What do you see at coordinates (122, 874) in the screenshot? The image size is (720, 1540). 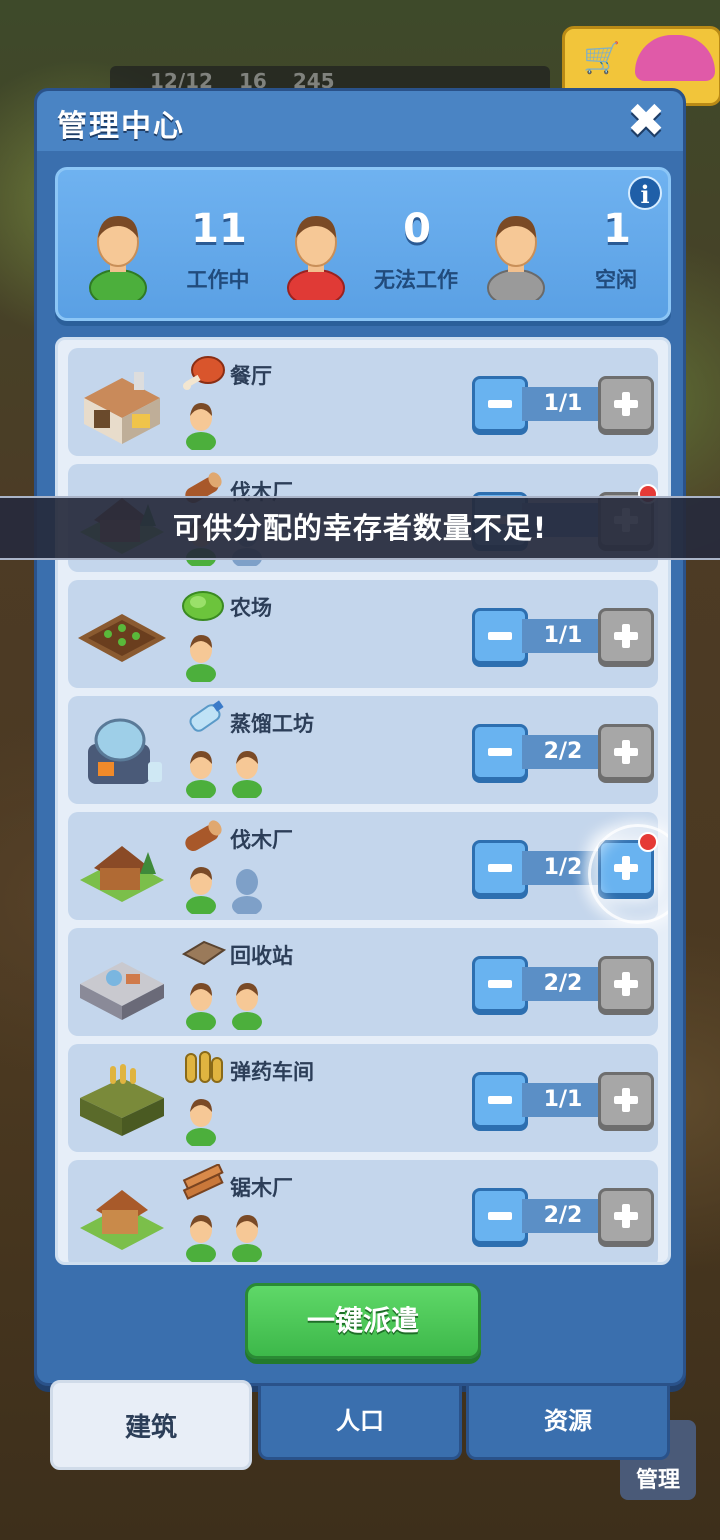 I see `lumber-mill-building-icon` at bounding box center [122, 874].